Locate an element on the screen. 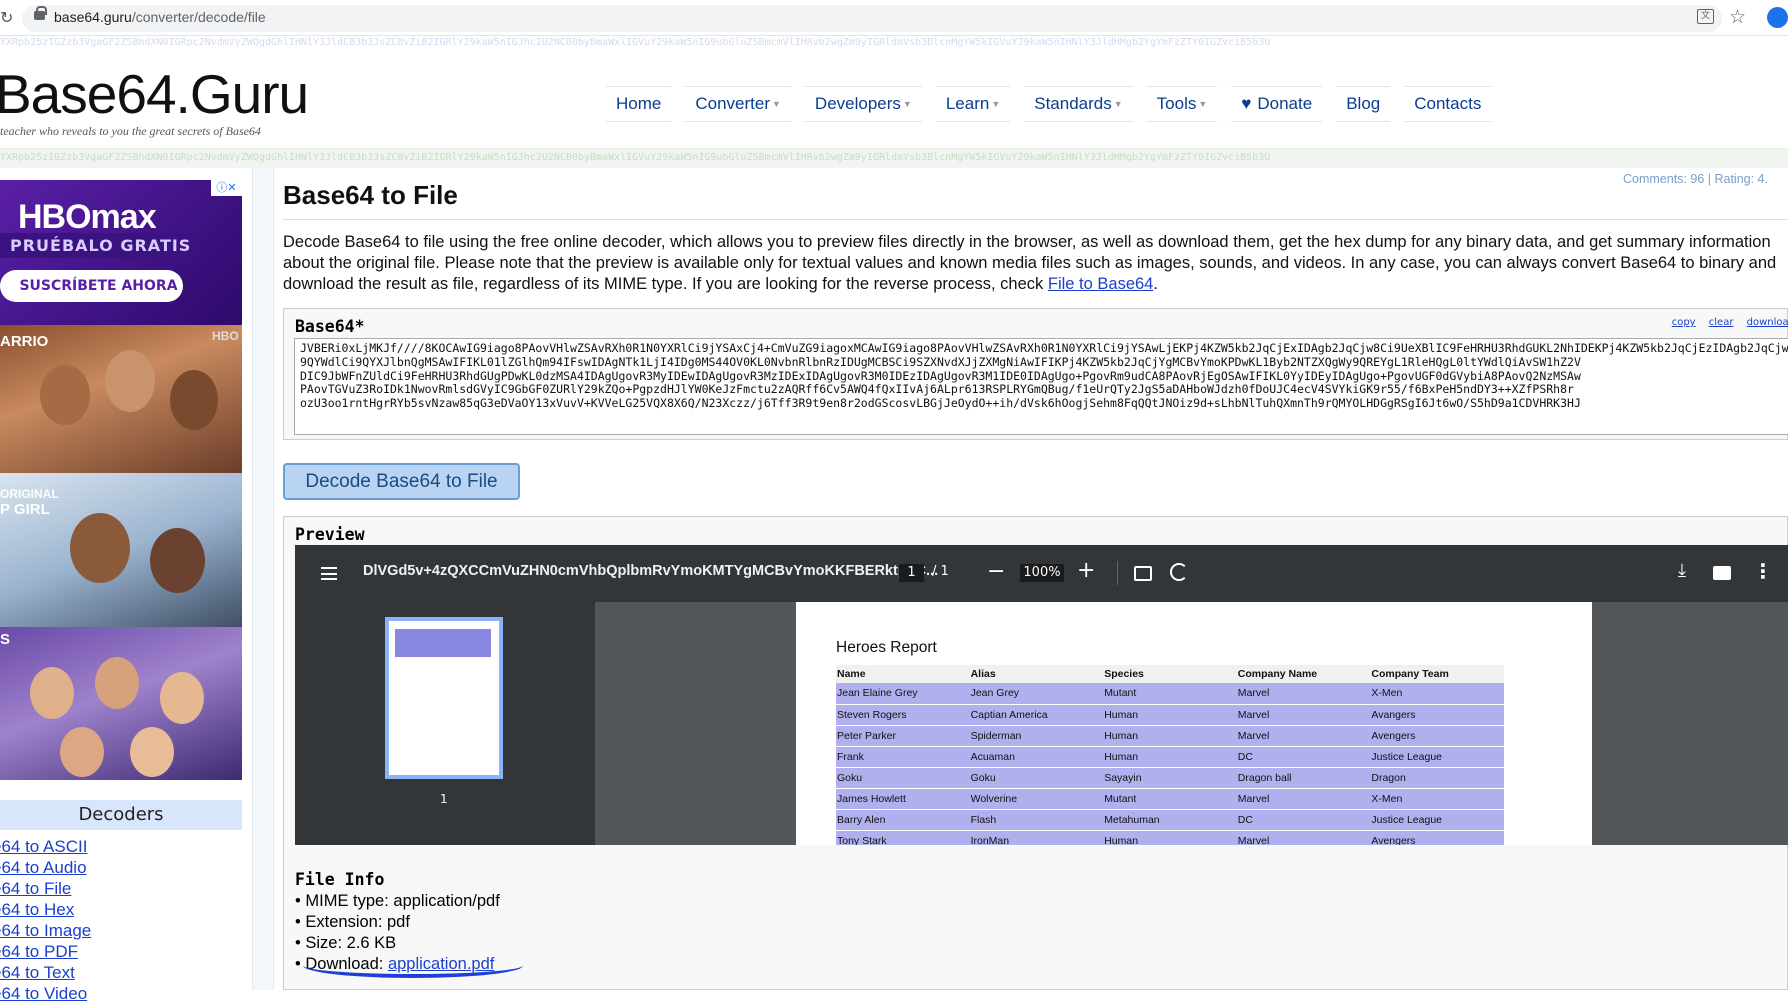 This screenshot has width=1788, height=1004. download-link: download is located at coordinates (1767, 322).